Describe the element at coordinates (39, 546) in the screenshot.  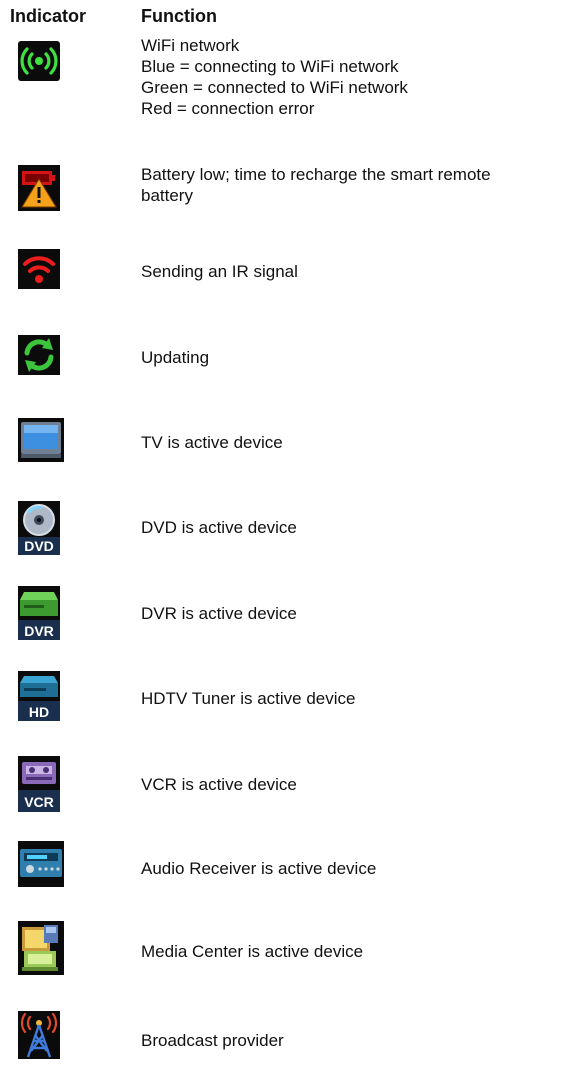
I see `svg-text: DVD` at that location.